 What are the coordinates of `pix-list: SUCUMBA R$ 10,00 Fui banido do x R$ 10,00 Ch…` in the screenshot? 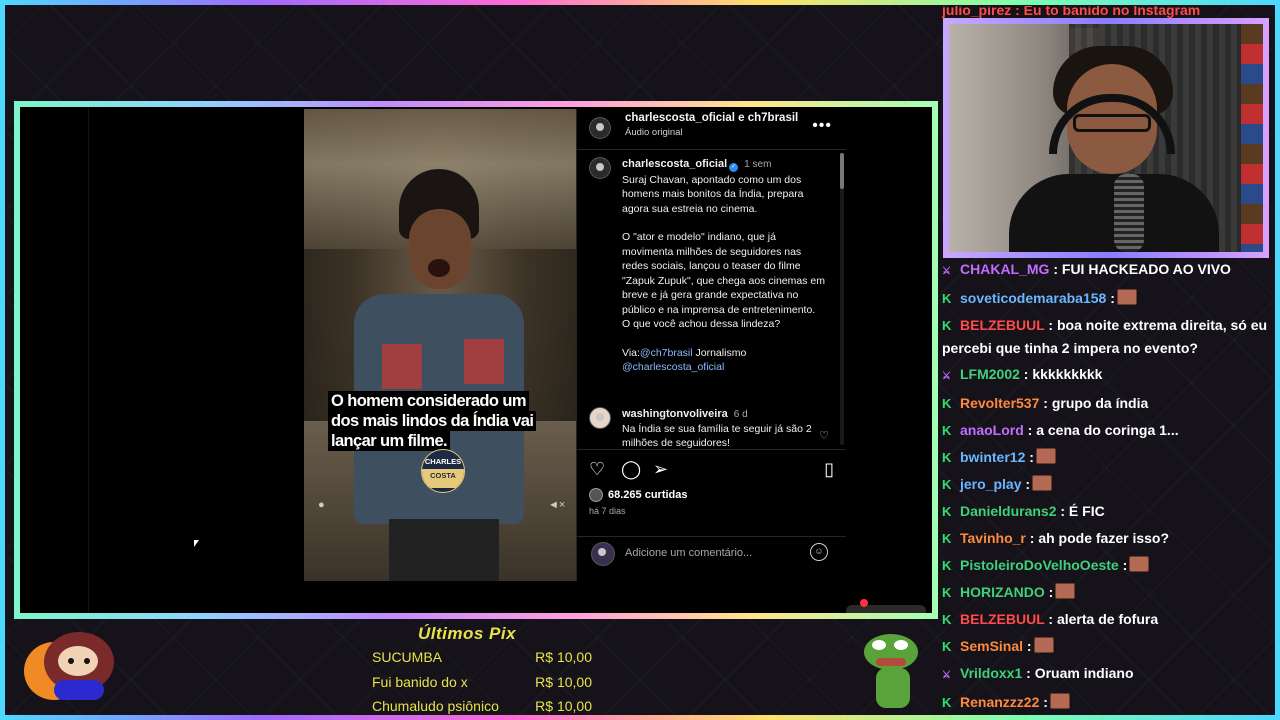 It's located at (482, 682).